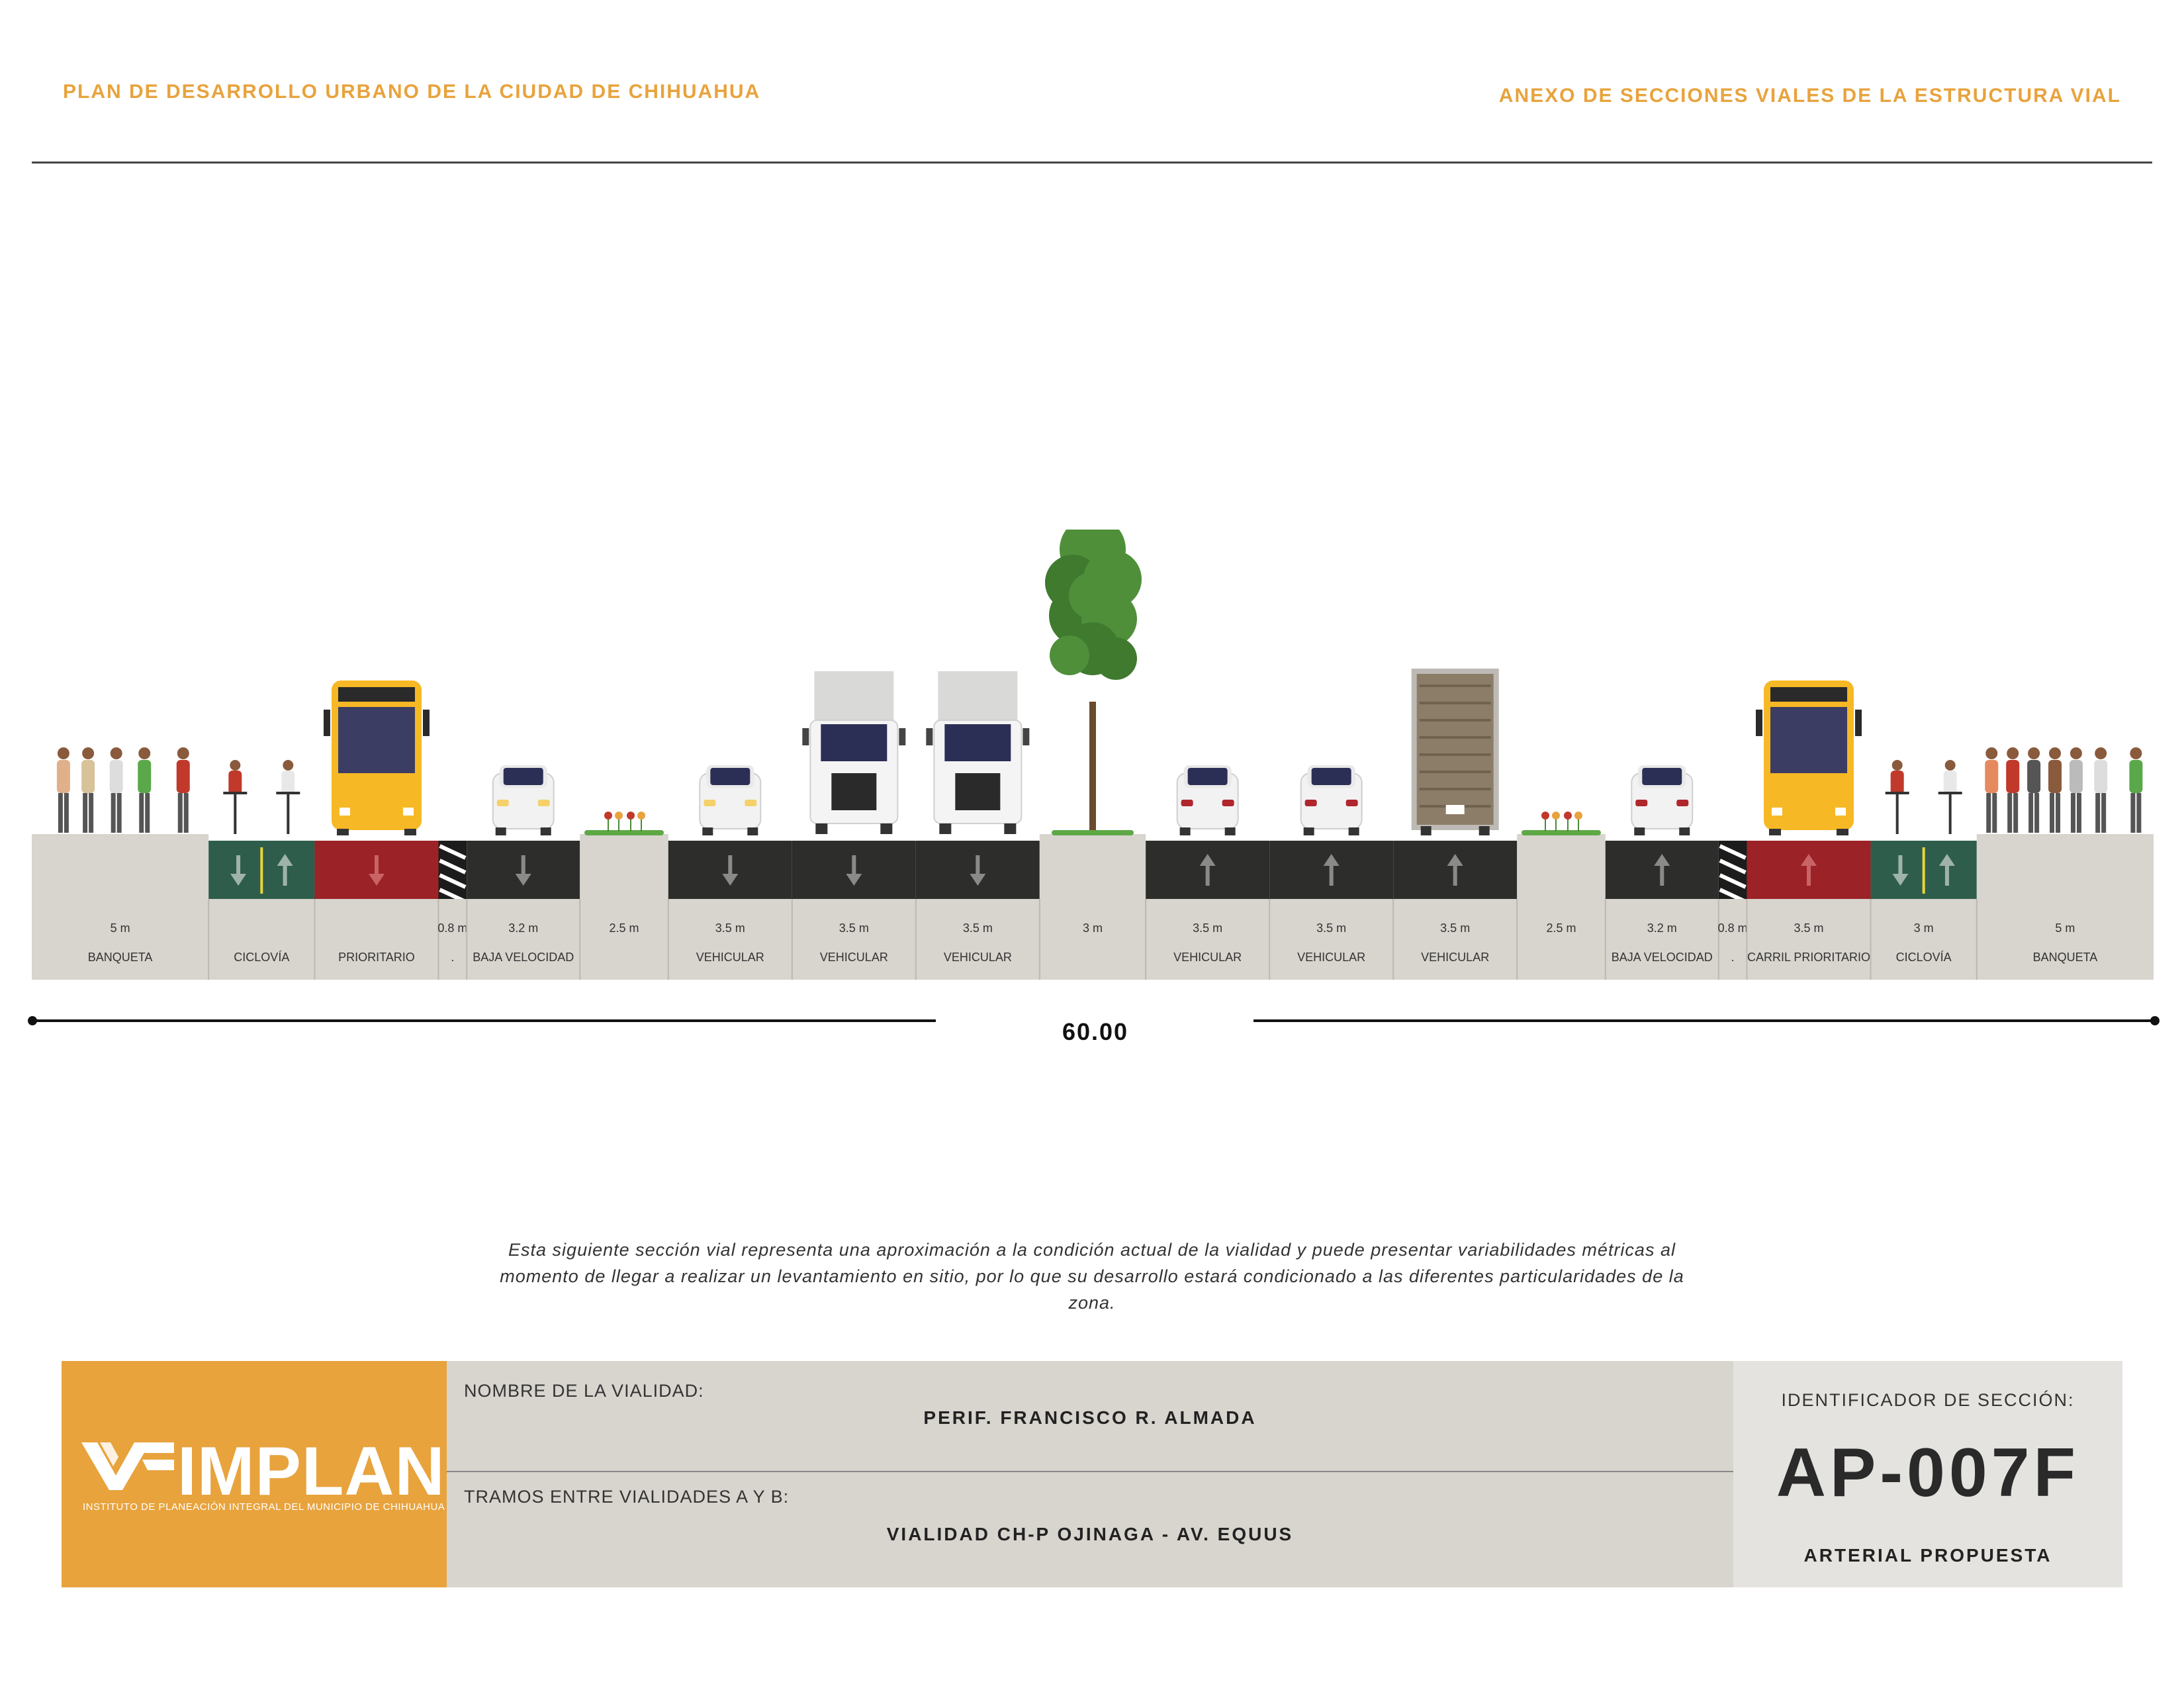 The width and height of the screenshot is (2184, 1688). I want to click on truck-mirror-left, so click(805, 736).